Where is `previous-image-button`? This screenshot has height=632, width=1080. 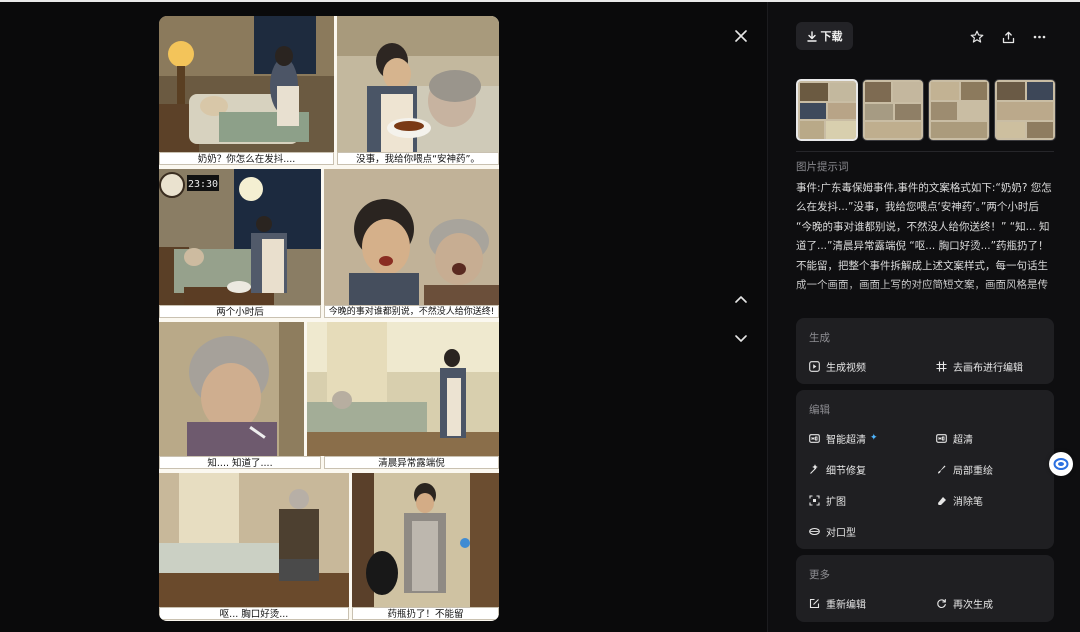
previous-image-button is located at coordinates (741, 299).